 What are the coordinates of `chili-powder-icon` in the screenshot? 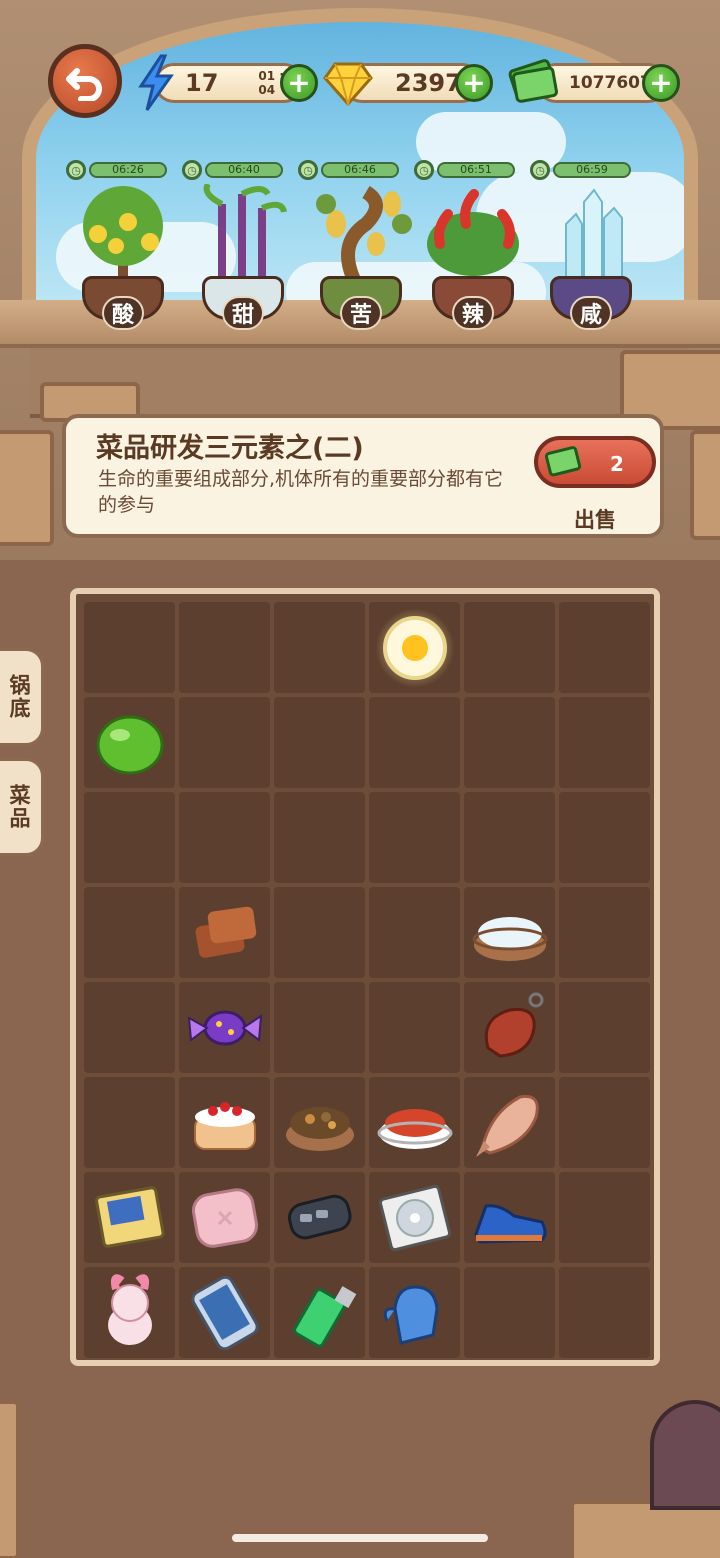 It's located at (415, 1123).